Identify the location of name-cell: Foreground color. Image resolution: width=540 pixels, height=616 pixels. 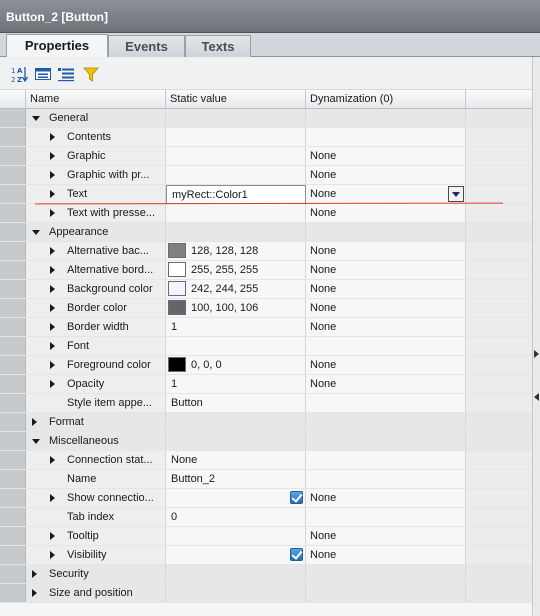
(96, 365).